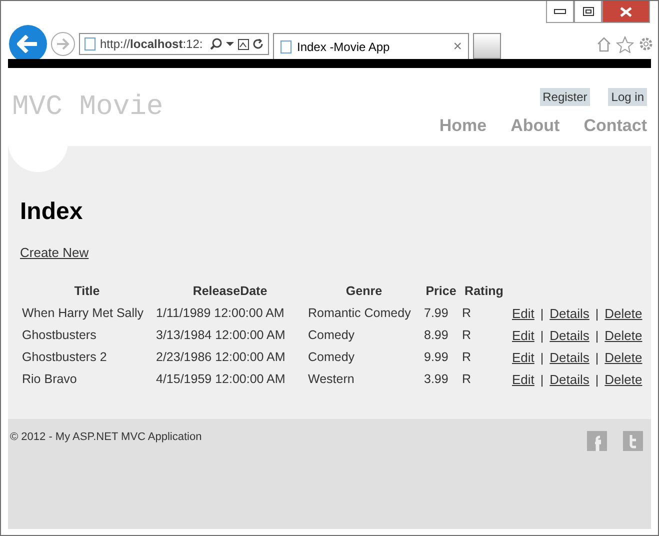 Image resolution: width=659 pixels, height=536 pixels. What do you see at coordinates (487, 46) in the screenshot?
I see `new-tab-button` at bounding box center [487, 46].